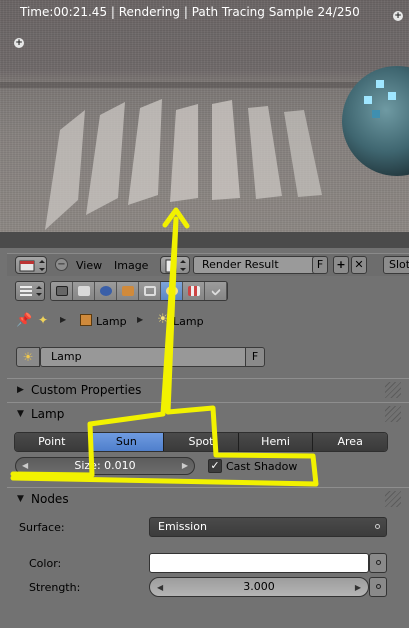 Image resolution: width=409 pixels, height=628 pixels. I want to click on area-splitter, so click(204, 240).